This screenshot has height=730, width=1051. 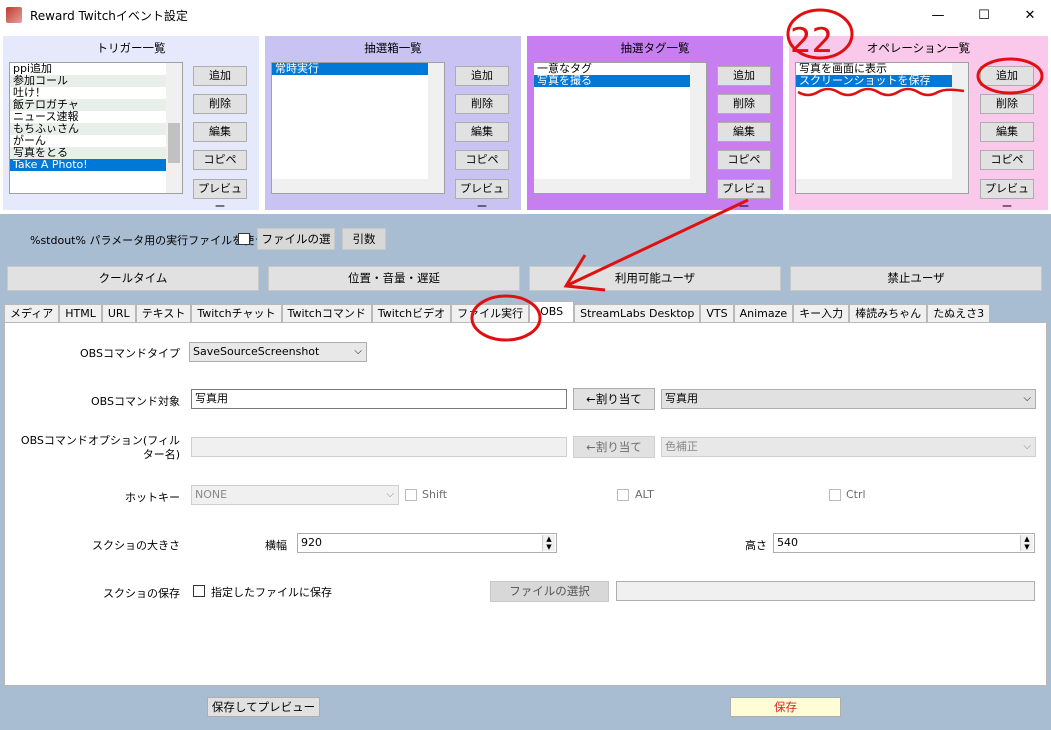 What do you see at coordinates (148, 240) in the screenshot?
I see `stdout-label: %stdout% パラメータ用の実行ファイルを使う` at bounding box center [148, 240].